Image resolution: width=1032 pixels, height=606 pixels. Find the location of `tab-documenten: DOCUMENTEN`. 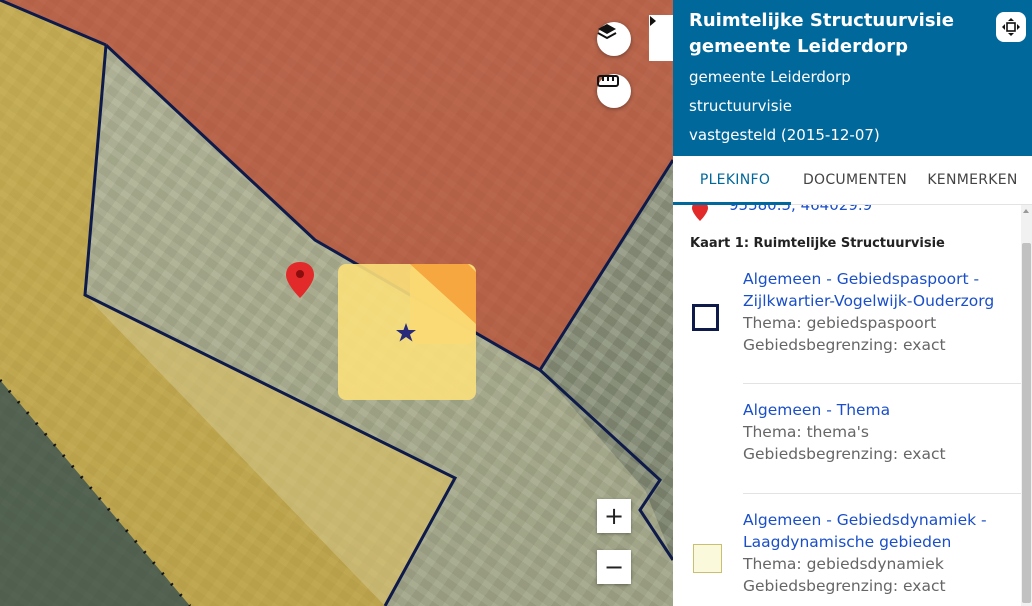

tab-documenten: DOCUMENTEN is located at coordinates (855, 180).